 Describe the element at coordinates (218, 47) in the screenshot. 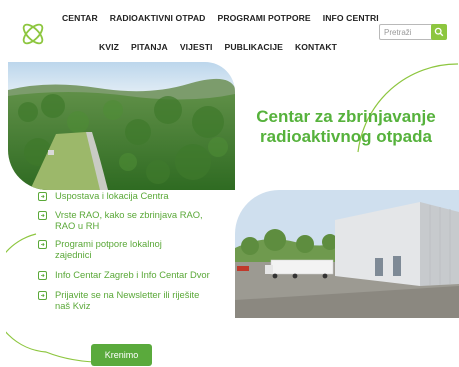

I see `main-nav-row2: KVIZ PITANJA VIJESTI PUBLIKACIJE KONTAKT` at that location.